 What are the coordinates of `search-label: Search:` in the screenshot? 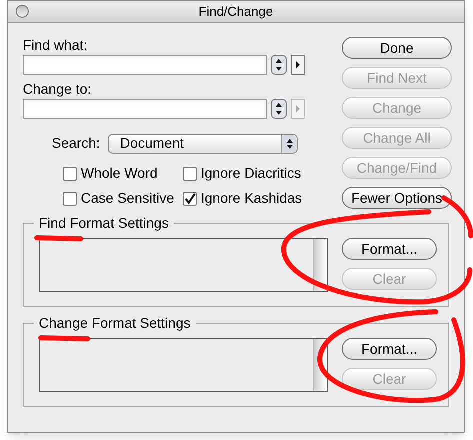 It's located at (76, 143).